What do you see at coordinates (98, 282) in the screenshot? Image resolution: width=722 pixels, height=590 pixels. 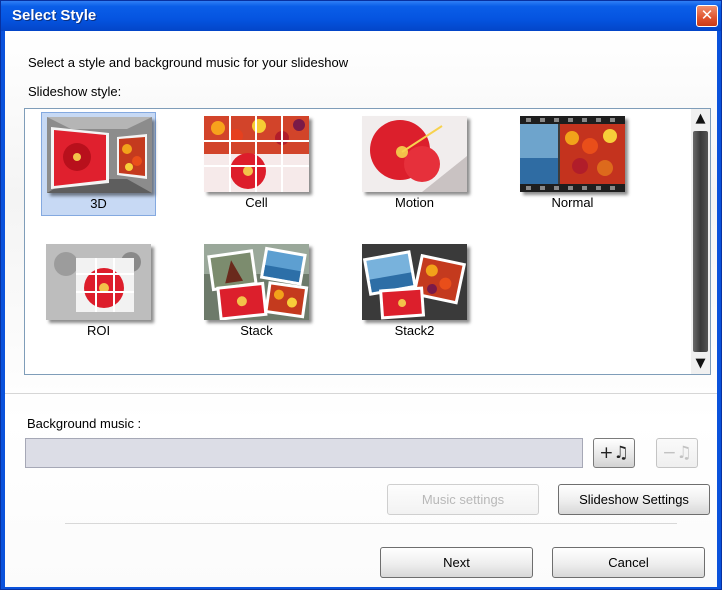 I see `style-thumbnail-roi` at bounding box center [98, 282].